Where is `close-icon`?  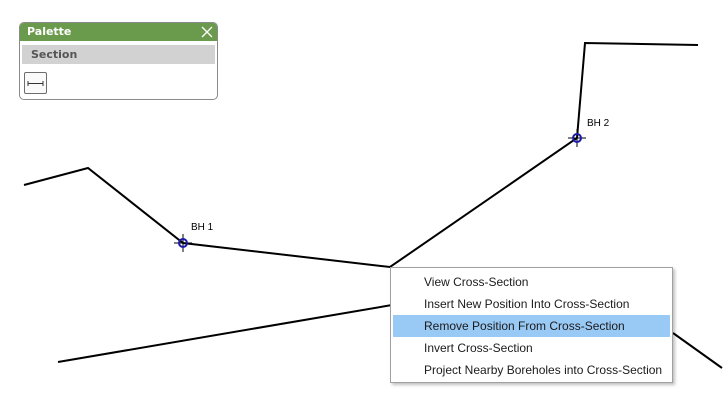 close-icon is located at coordinates (207, 32).